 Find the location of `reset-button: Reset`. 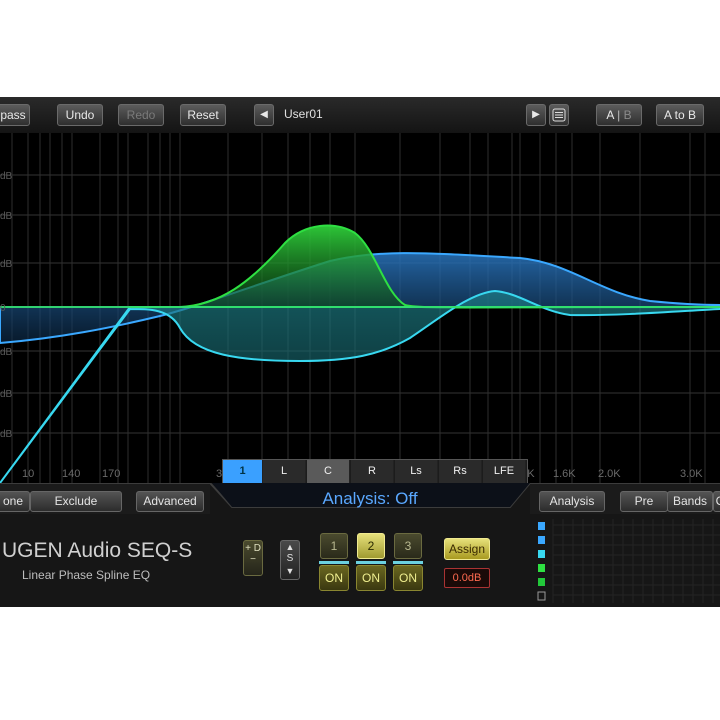

reset-button: Reset is located at coordinates (203, 115).